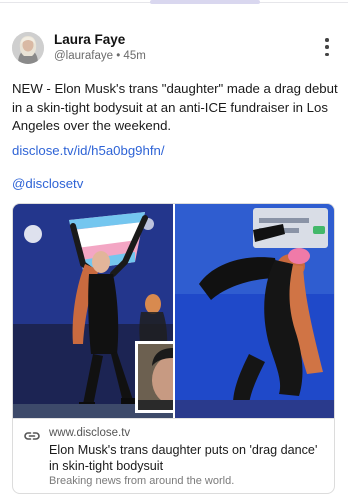 The image size is (348, 500). What do you see at coordinates (327, 40) in the screenshot?
I see `more-vertical-icon` at bounding box center [327, 40].